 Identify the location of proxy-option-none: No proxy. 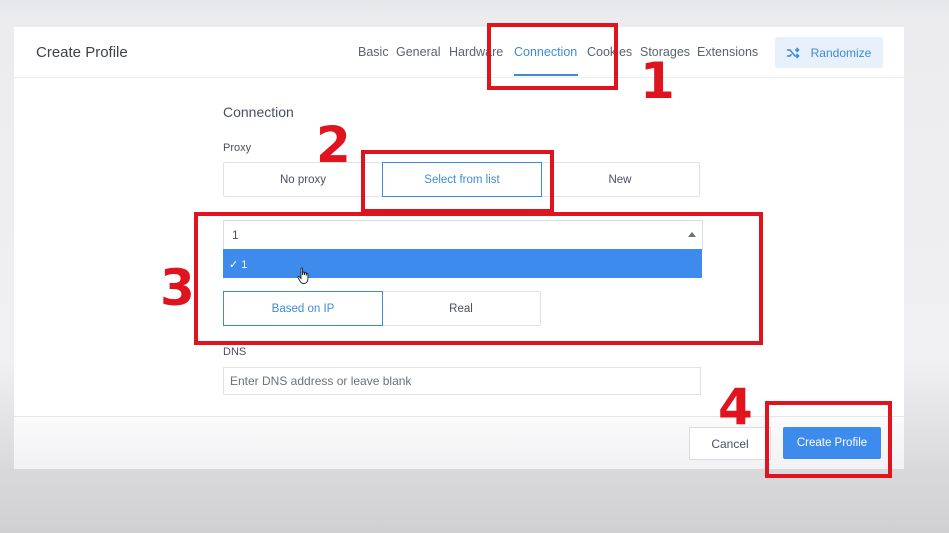
(303, 179).